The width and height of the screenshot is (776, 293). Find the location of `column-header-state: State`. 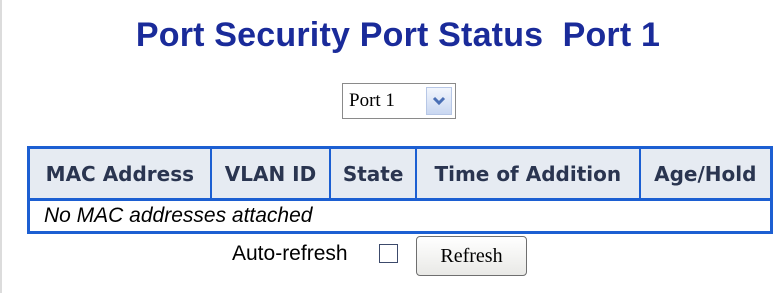

column-header-state: State is located at coordinates (373, 173).